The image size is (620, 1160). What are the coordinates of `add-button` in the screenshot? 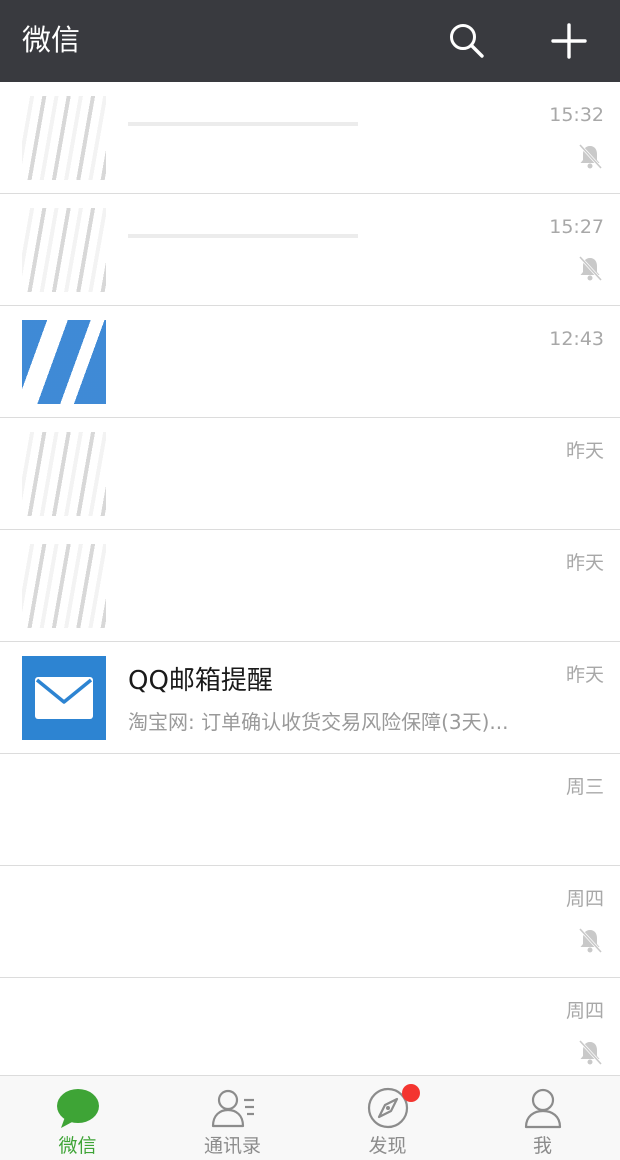 It's located at (569, 41).